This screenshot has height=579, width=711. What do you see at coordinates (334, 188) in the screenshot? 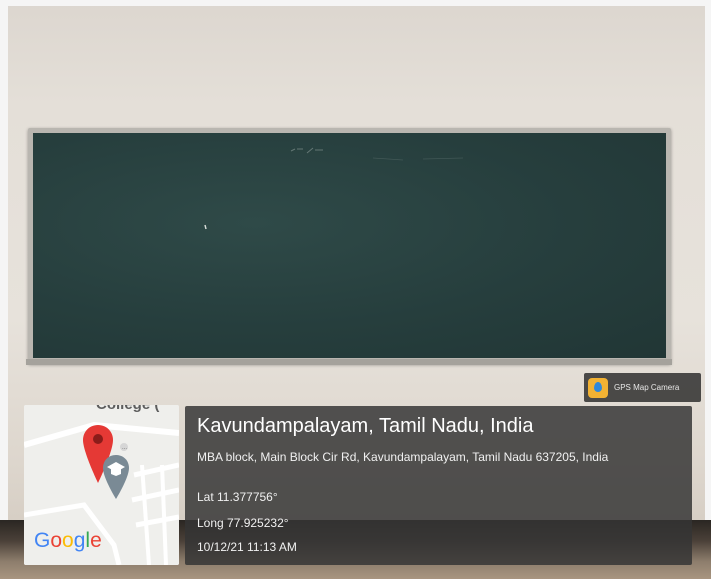
I see `chalk-marks` at bounding box center [334, 188].